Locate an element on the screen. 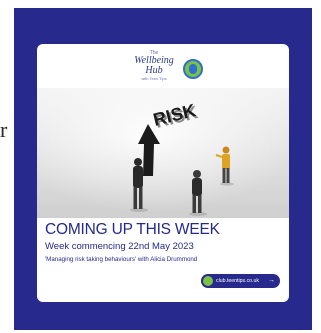 This screenshot has height=333, width=321. logo-line-tagline: with Teen Tips is located at coordinates (154, 78).